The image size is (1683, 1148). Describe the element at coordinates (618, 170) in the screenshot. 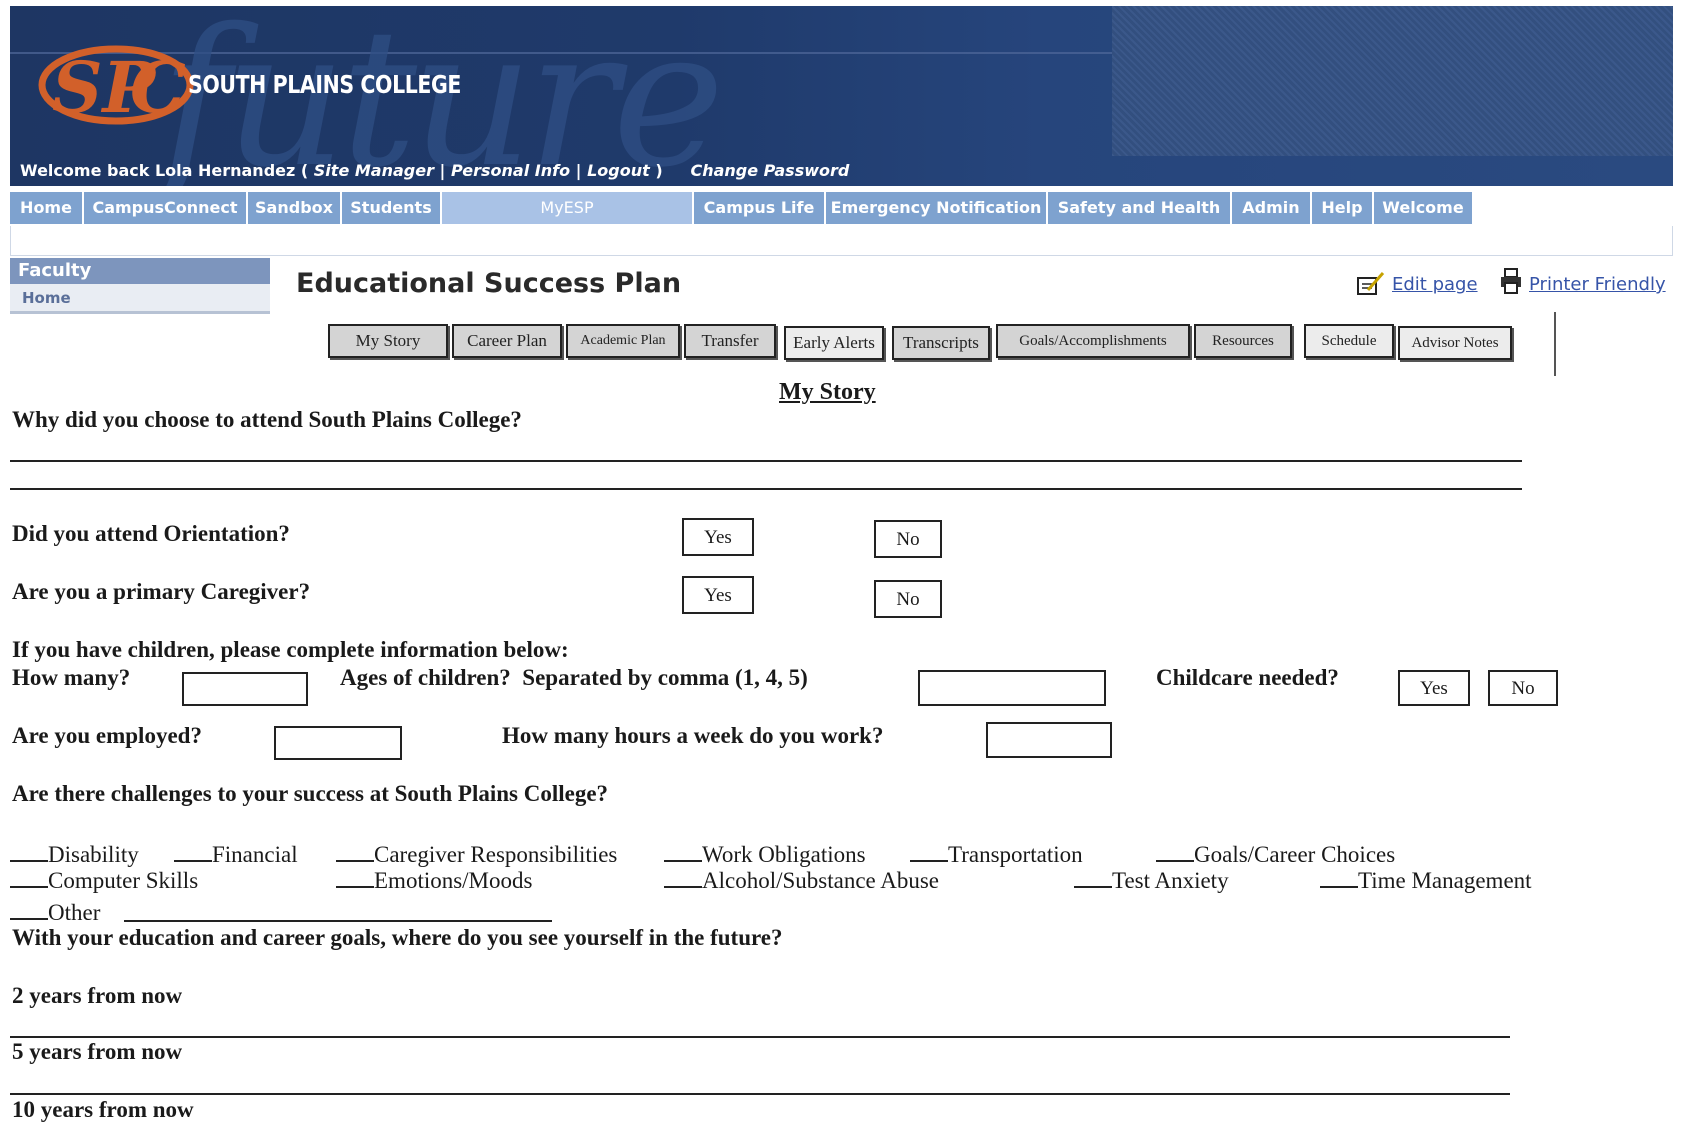

I see `logout-link: Logout` at that location.